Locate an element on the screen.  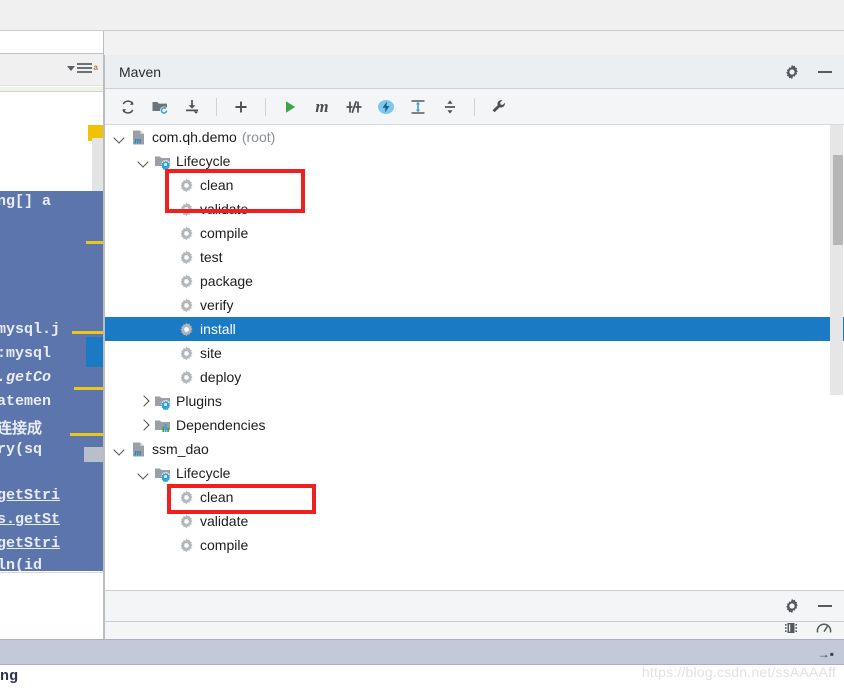
download-icon is located at coordinates (192, 107).